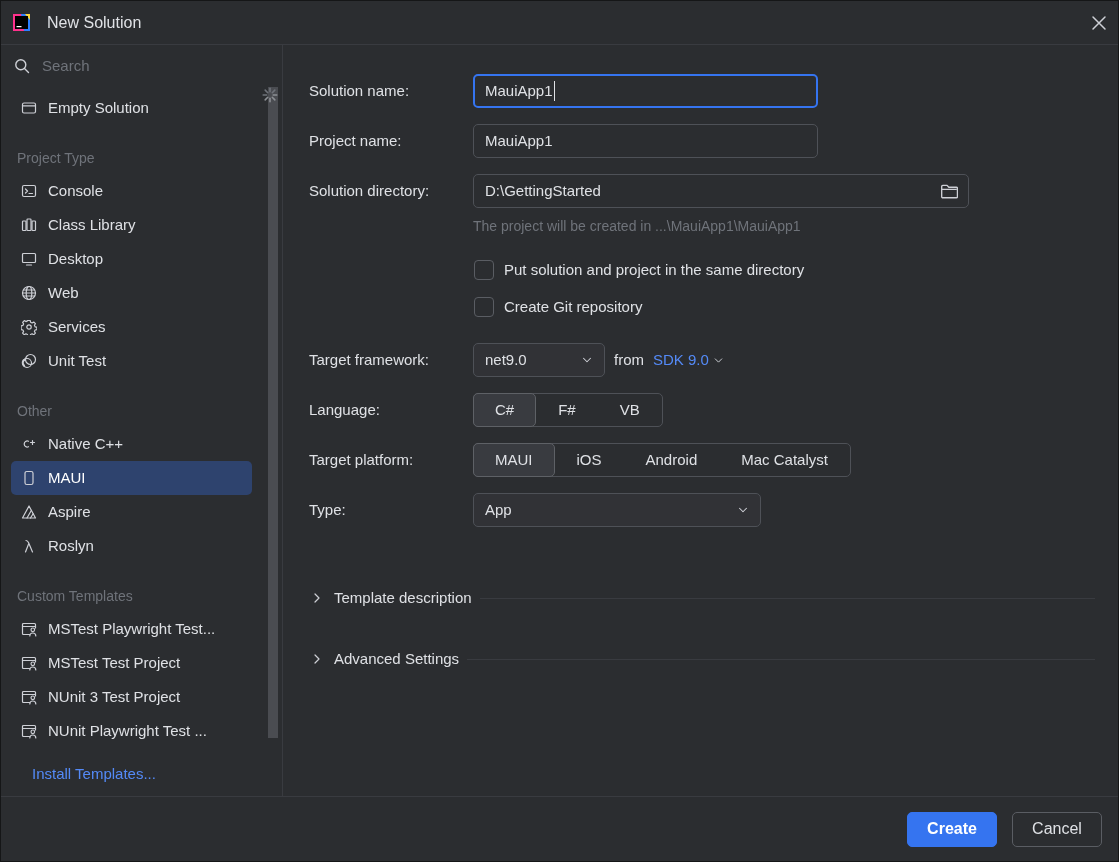  What do you see at coordinates (29, 293) in the screenshot?
I see `globe-icon` at bounding box center [29, 293].